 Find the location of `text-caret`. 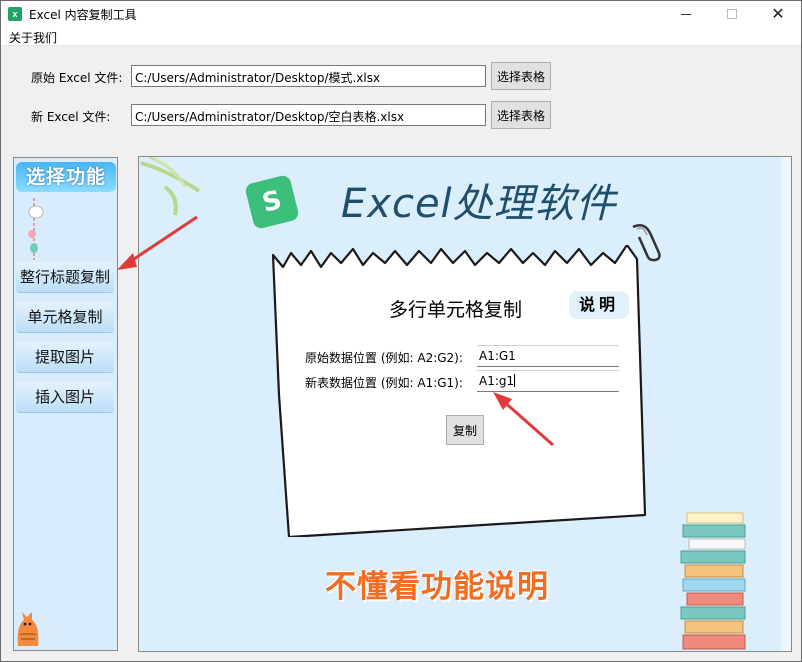

text-caret is located at coordinates (515, 380).